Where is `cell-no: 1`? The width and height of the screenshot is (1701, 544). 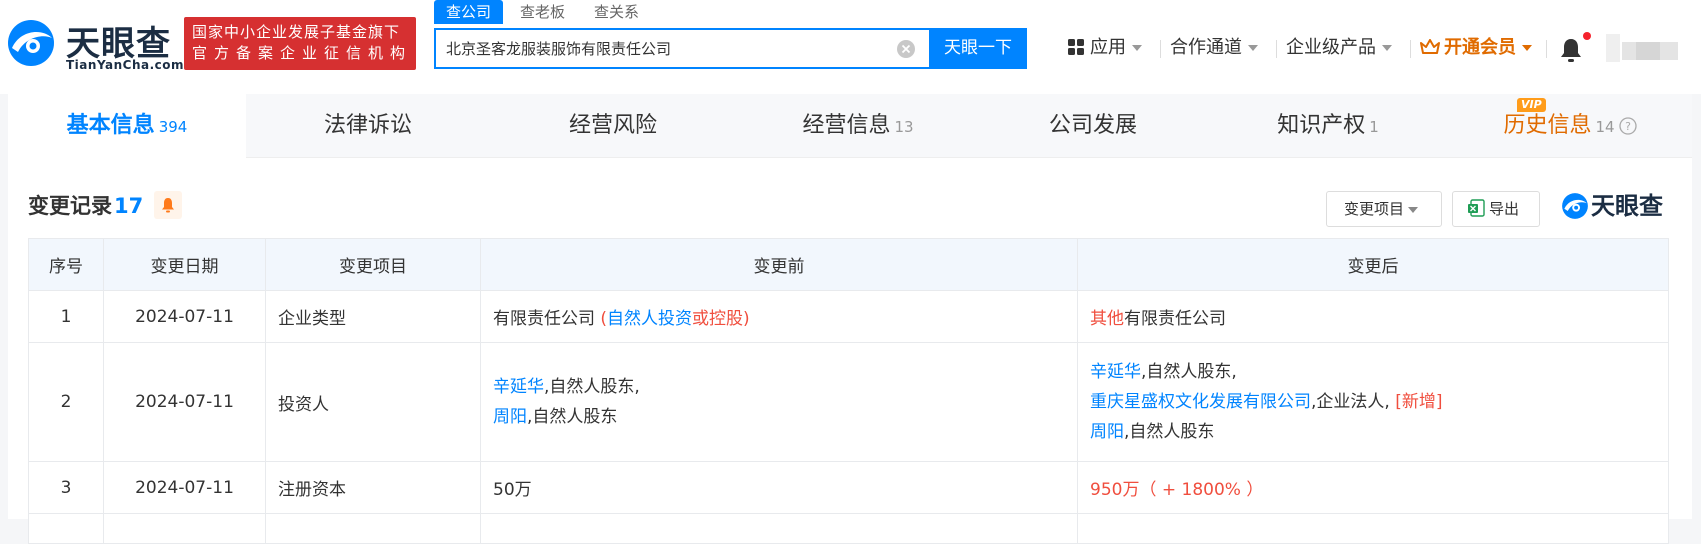
cell-no: 1 is located at coordinates (66, 316).